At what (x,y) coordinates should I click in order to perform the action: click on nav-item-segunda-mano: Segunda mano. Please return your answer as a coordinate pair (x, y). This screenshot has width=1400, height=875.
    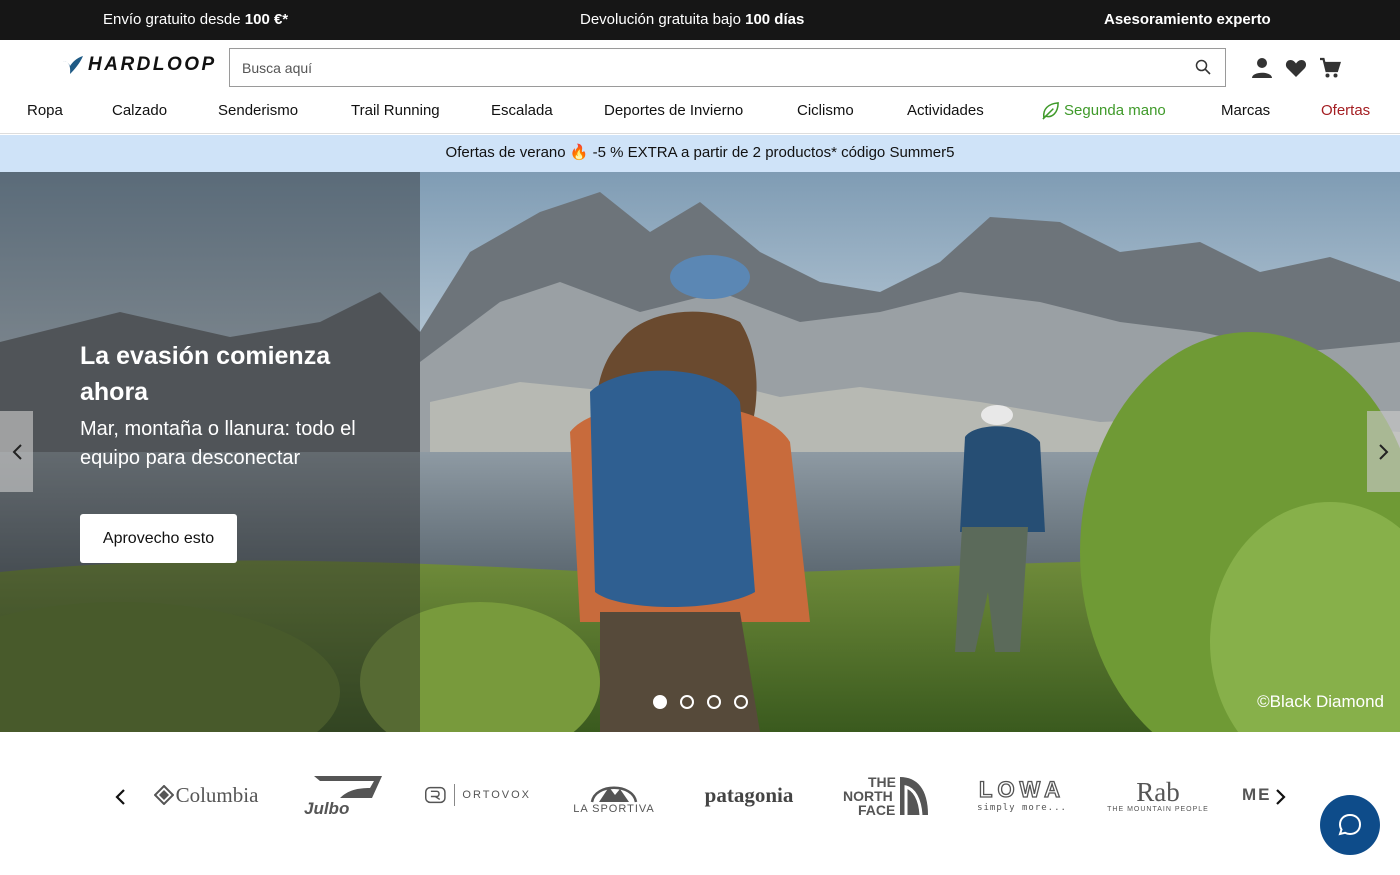
    Looking at the image, I should click on (1103, 110).